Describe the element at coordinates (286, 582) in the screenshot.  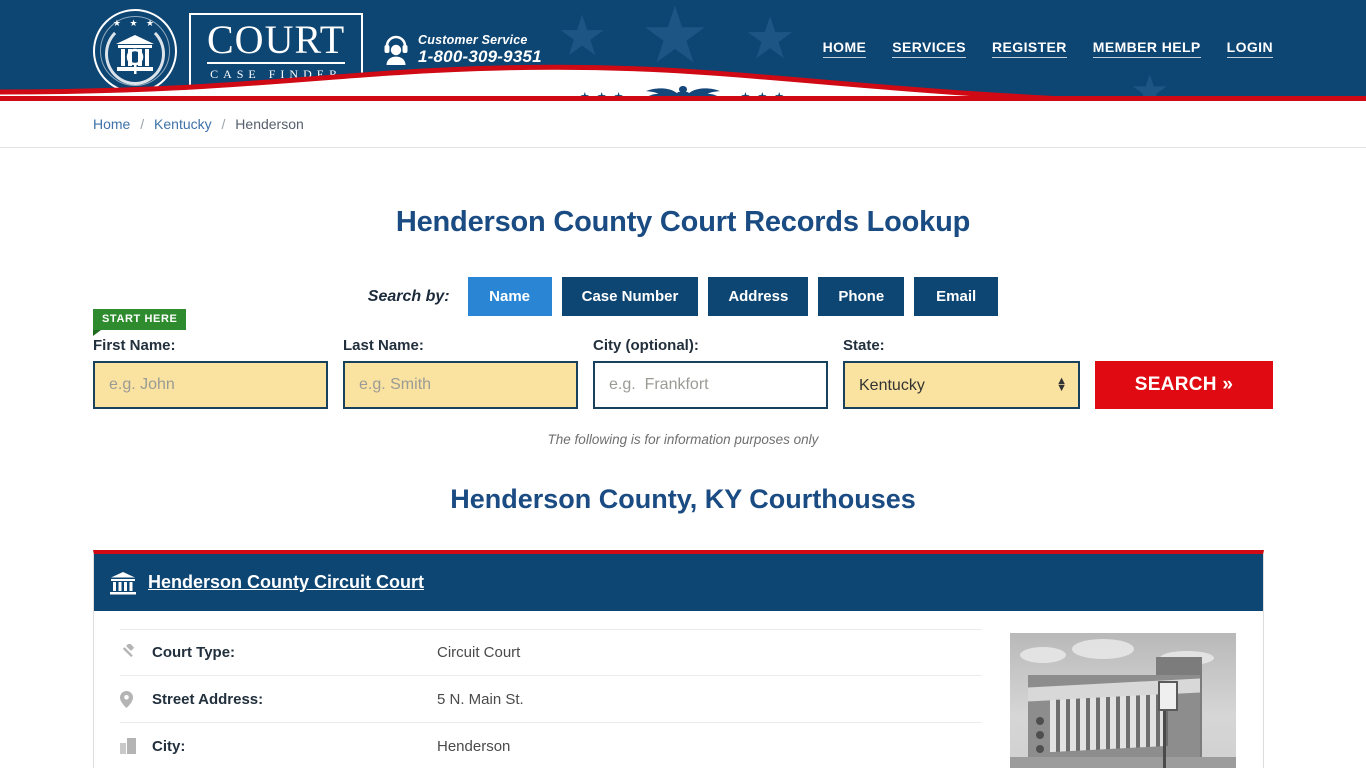
I see `court-card-title-link: Henderson County Circuit Court` at that location.